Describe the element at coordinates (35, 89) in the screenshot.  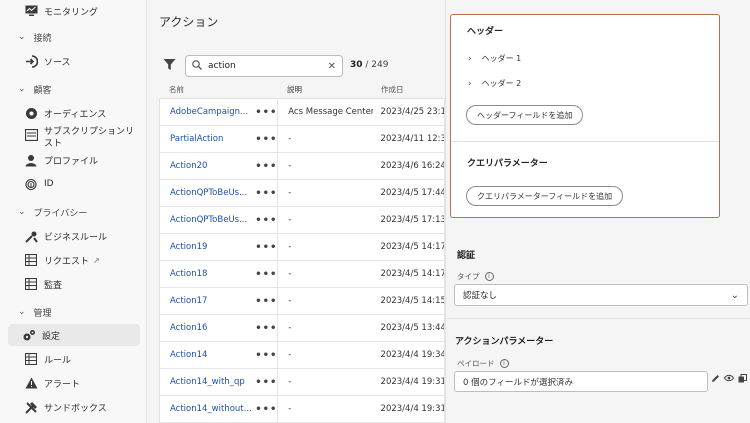
I see `sidebar-group-customers: ⌄ 顧客` at that location.